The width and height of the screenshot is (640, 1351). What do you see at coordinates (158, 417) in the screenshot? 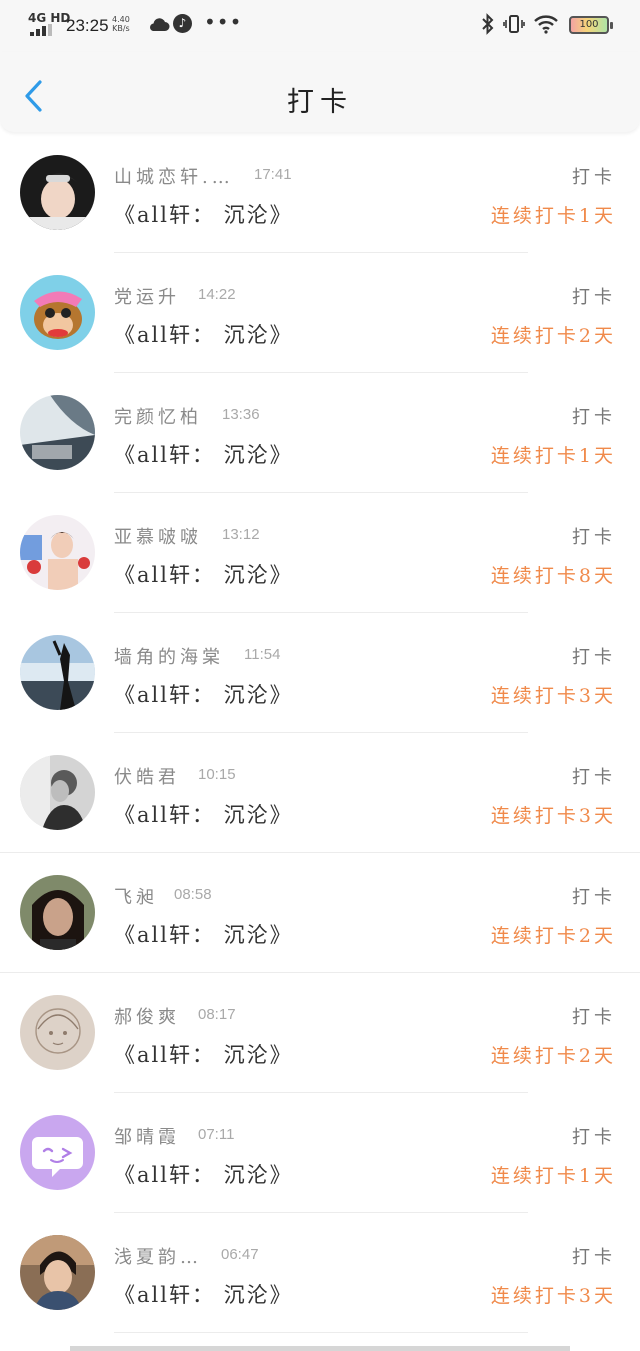
I see `user-name: 完颜忆柏` at bounding box center [158, 417].